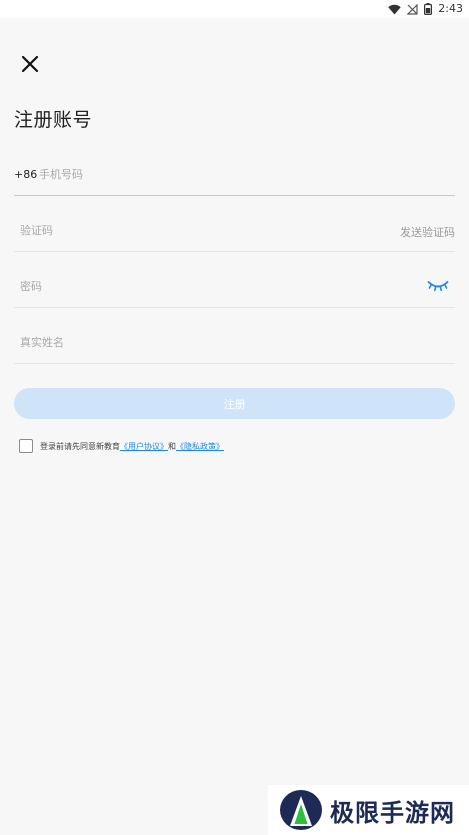 The image size is (469, 835). I want to click on no-signal-icon, so click(412, 9).